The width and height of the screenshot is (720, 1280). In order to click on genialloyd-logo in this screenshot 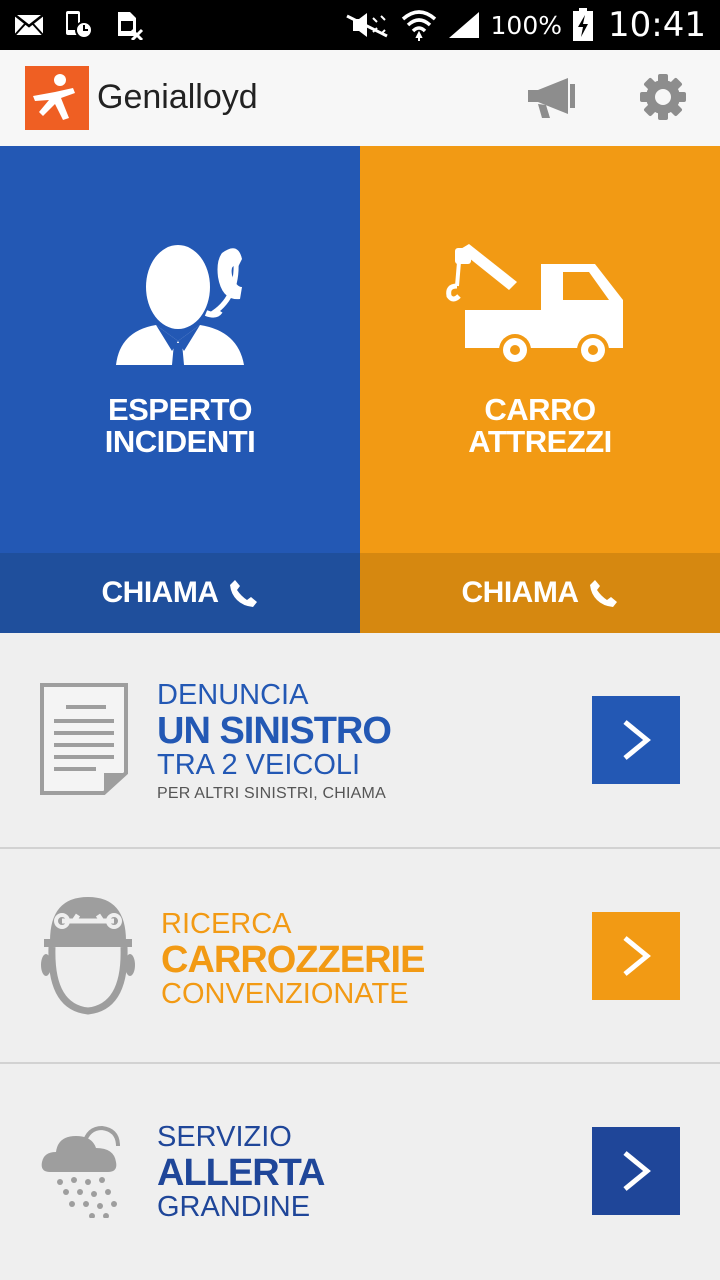, I will do `click(57, 98)`.